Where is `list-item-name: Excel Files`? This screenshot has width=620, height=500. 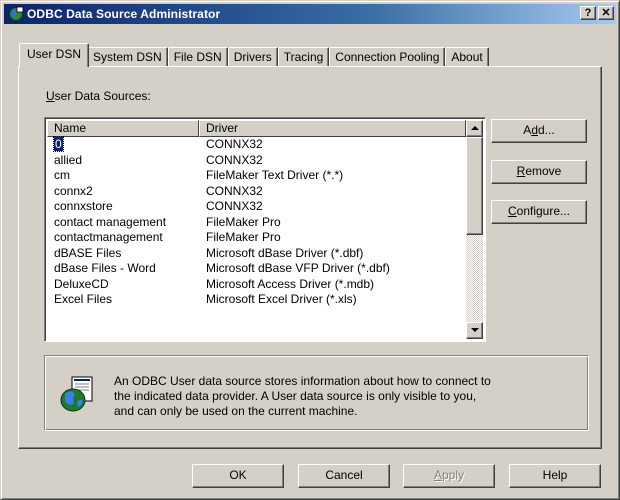
list-item-name: Excel Files is located at coordinates (83, 299).